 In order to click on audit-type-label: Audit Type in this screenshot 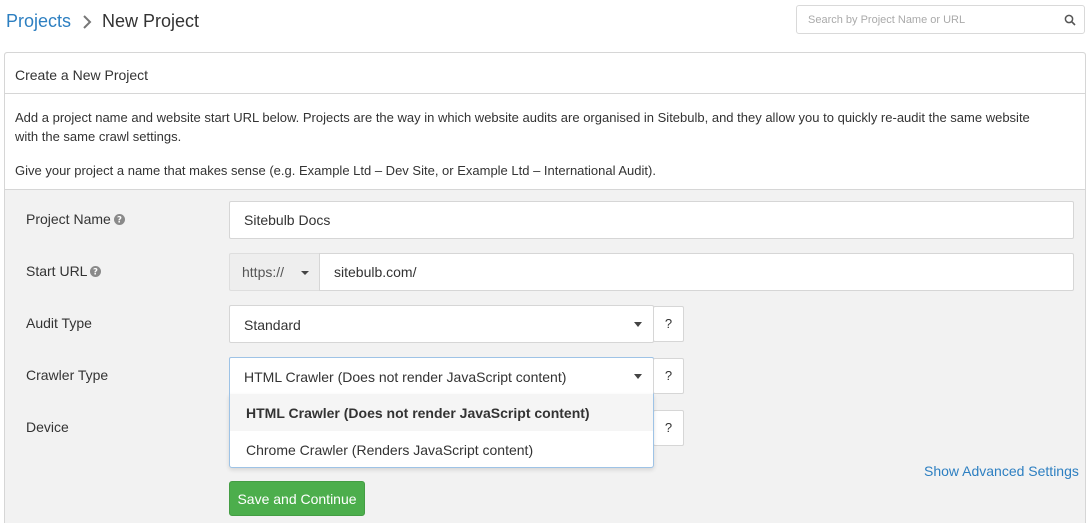, I will do `click(59, 323)`.